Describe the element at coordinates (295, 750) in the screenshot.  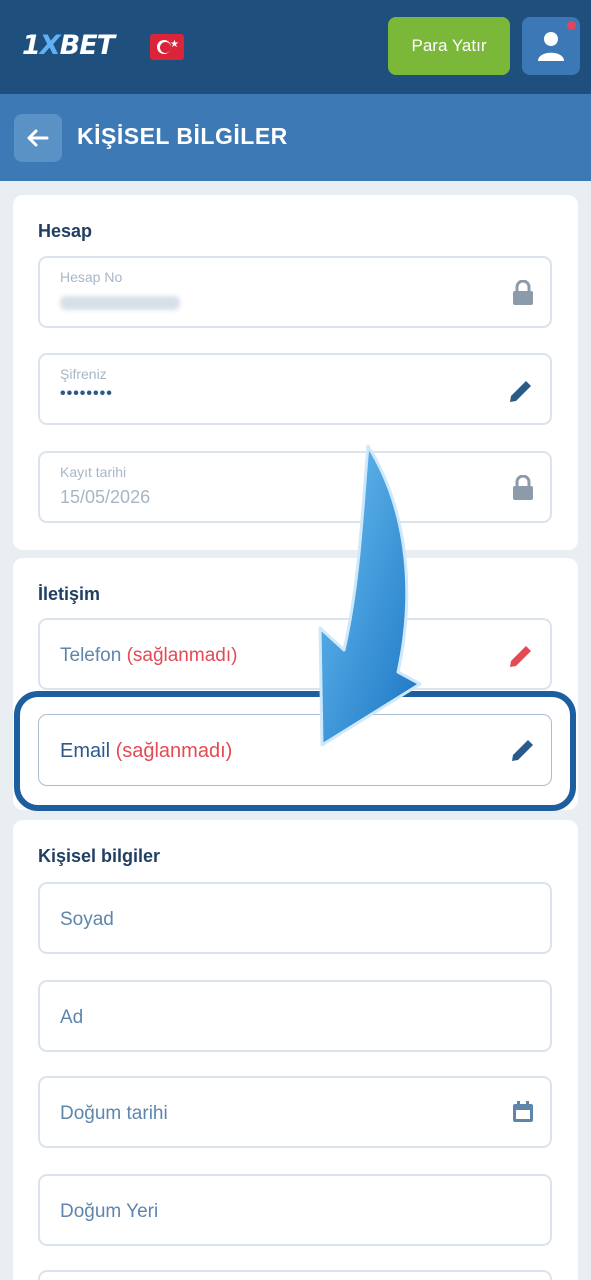
I see `email-field: Email (sağlanmadı)` at that location.